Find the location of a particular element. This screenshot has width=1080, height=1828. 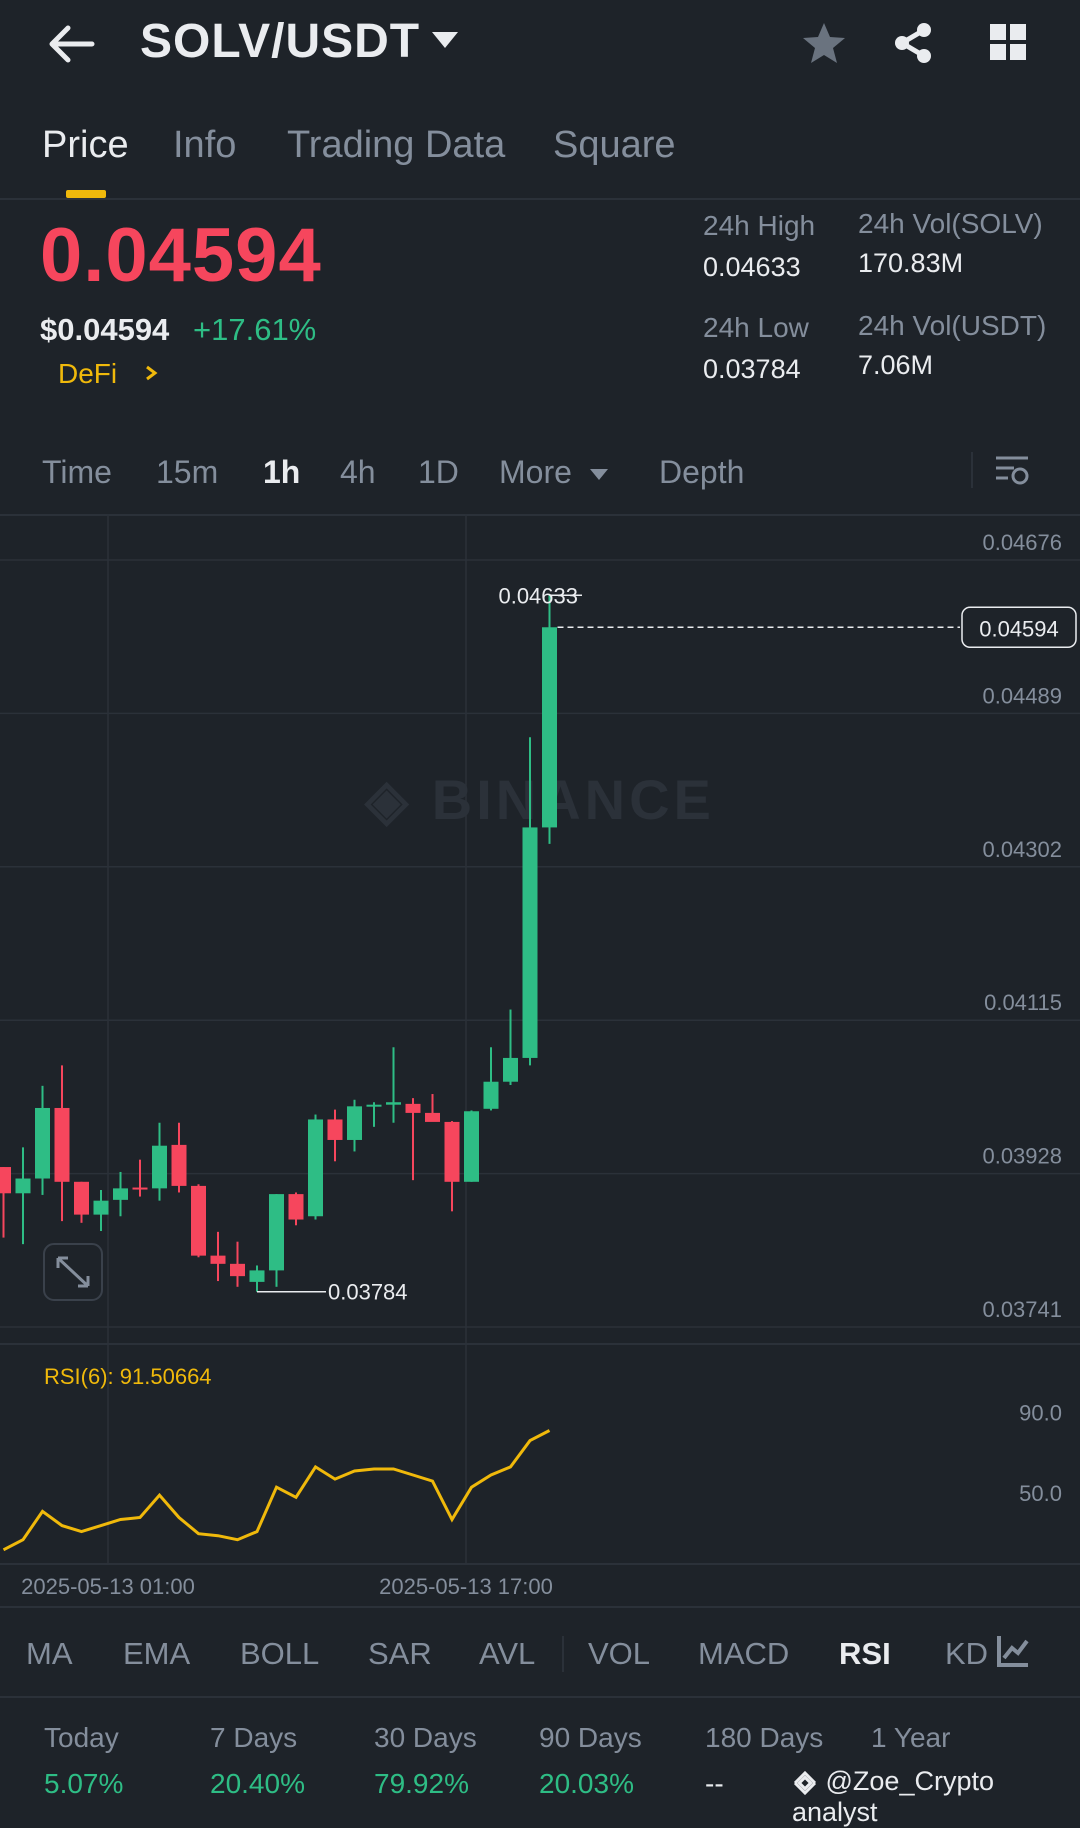

tab-square: Square is located at coordinates (614, 145).